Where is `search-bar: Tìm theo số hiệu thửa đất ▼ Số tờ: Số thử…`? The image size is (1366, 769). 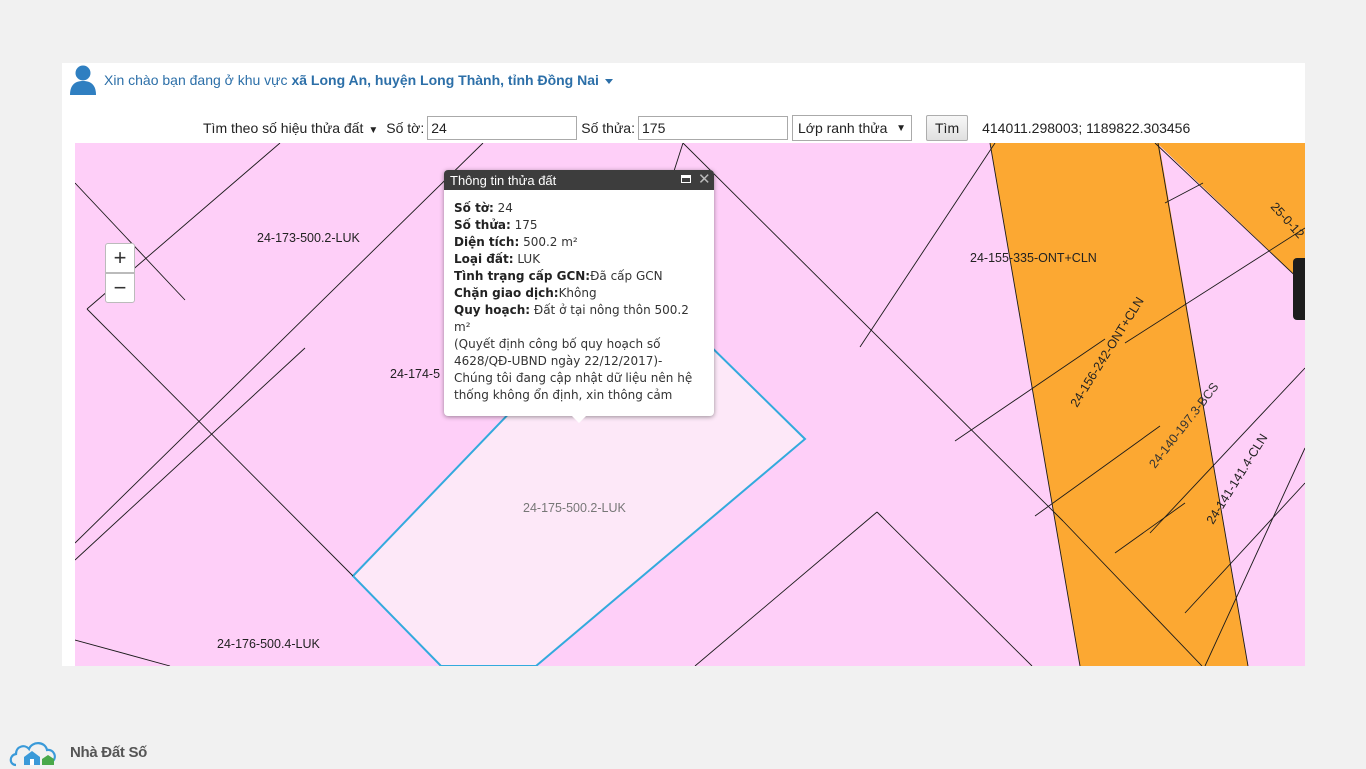
search-bar: Tìm theo số hiệu thửa đất ▼ Số tờ: Số thử… is located at coordinates (696, 128).